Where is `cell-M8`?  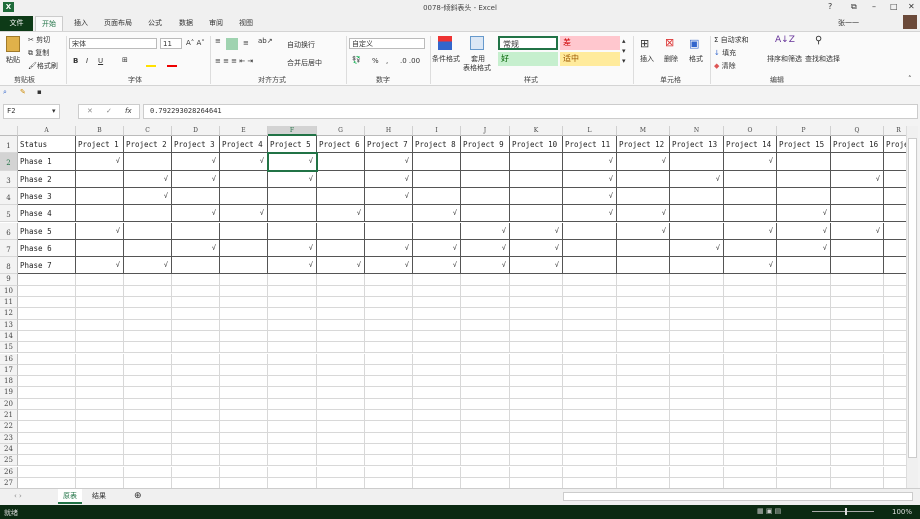 cell-M8 is located at coordinates (643, 266).